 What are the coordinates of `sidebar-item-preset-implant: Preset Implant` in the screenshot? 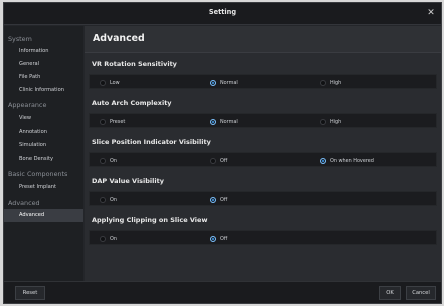 It's located at (43, 187).